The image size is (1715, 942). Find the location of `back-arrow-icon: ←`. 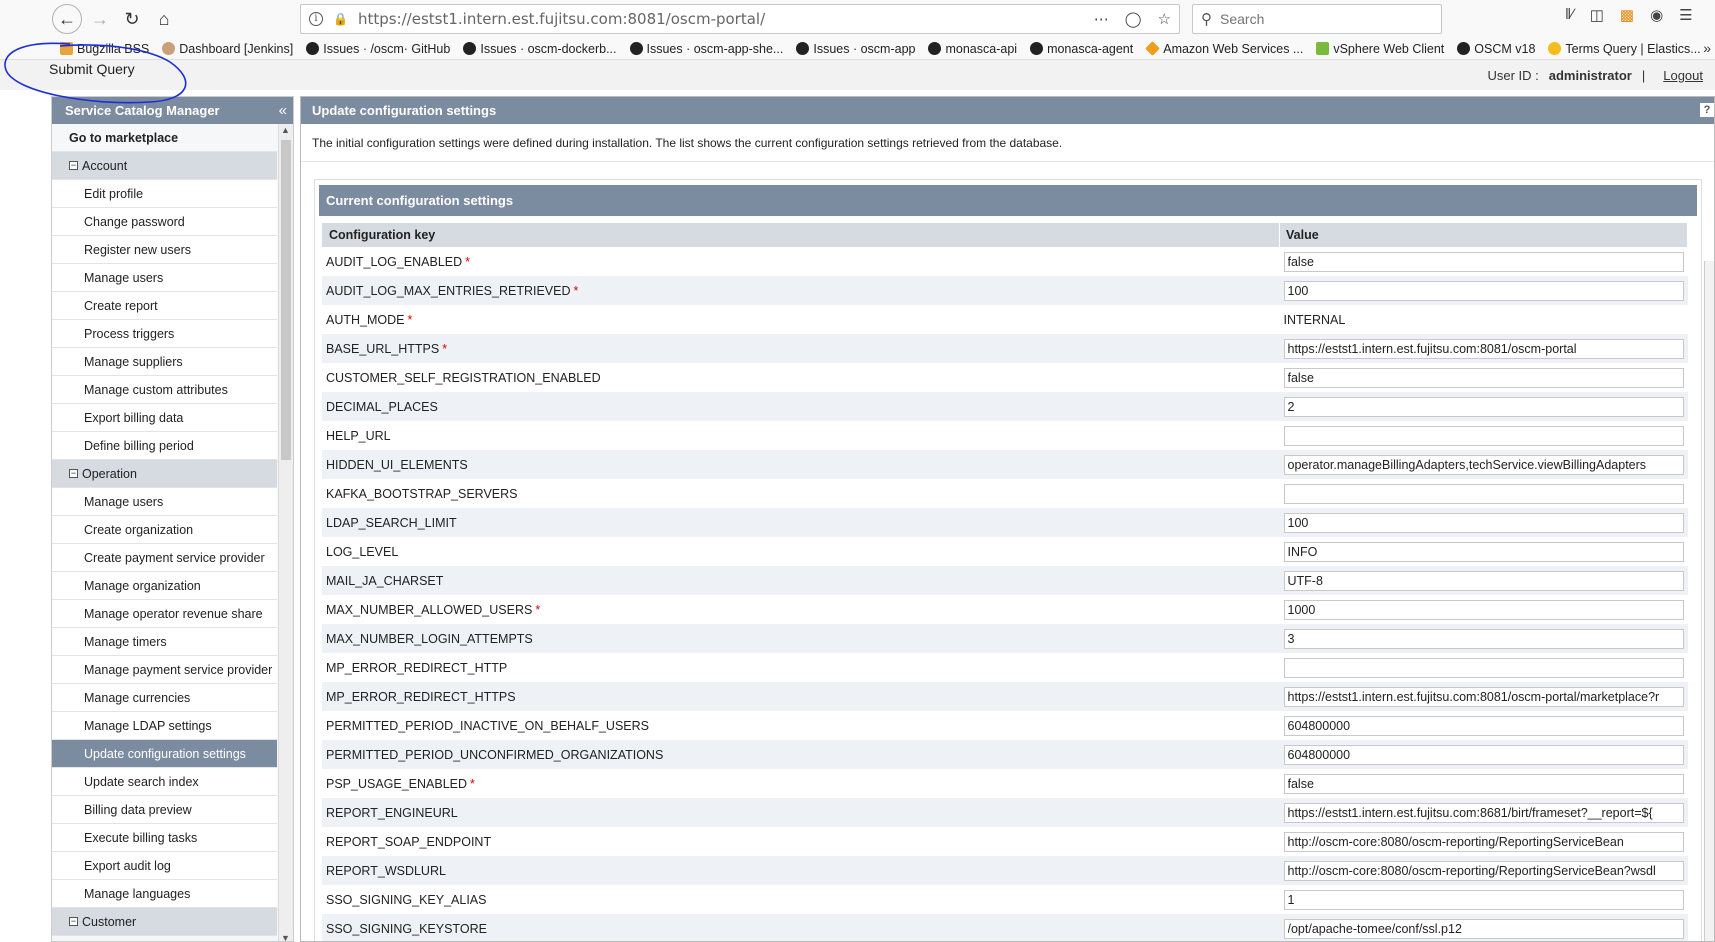

back-arrow-icon: ← is located at coordinates (67, 19).